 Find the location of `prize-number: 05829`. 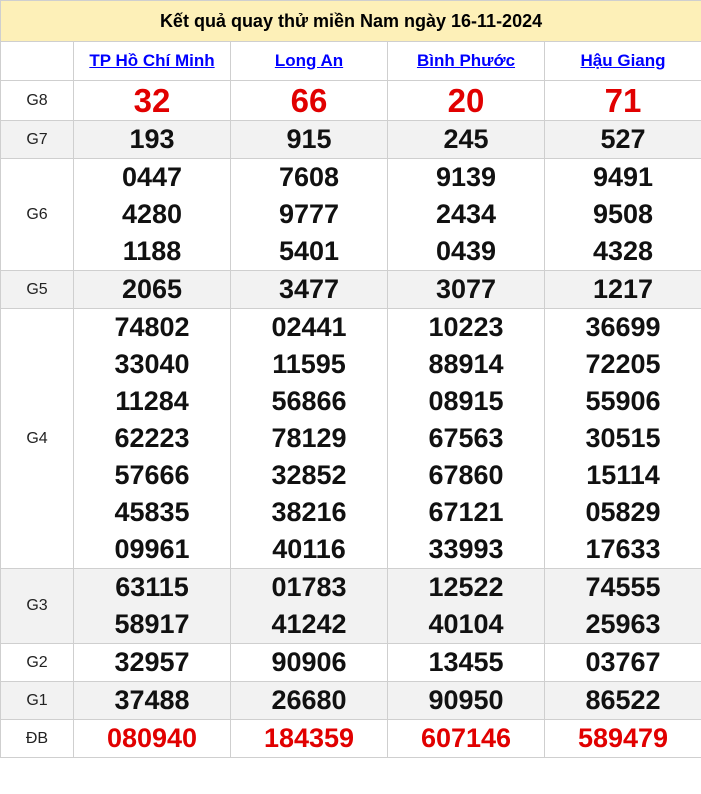

prize-number: 05829 is located at coordinates (623, 512).